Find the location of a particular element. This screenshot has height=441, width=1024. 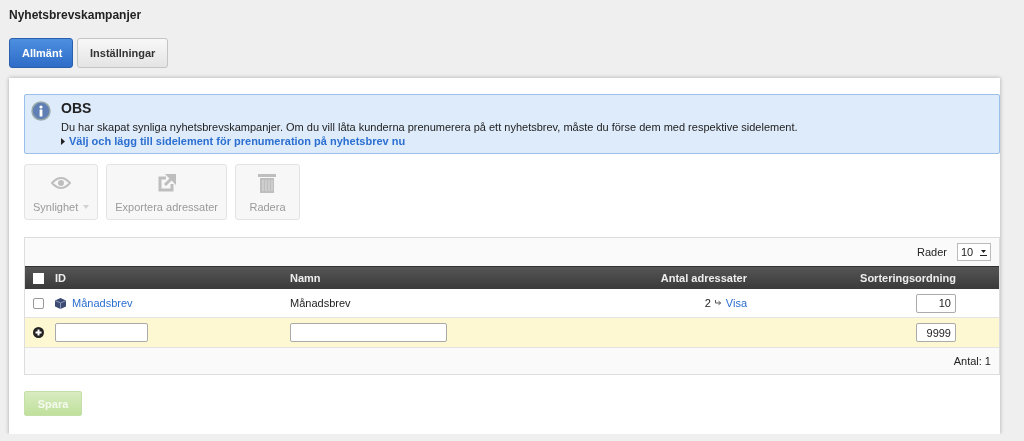

page-title: Nyhetsbrevskampanjer is located at coordinates (76, 15).